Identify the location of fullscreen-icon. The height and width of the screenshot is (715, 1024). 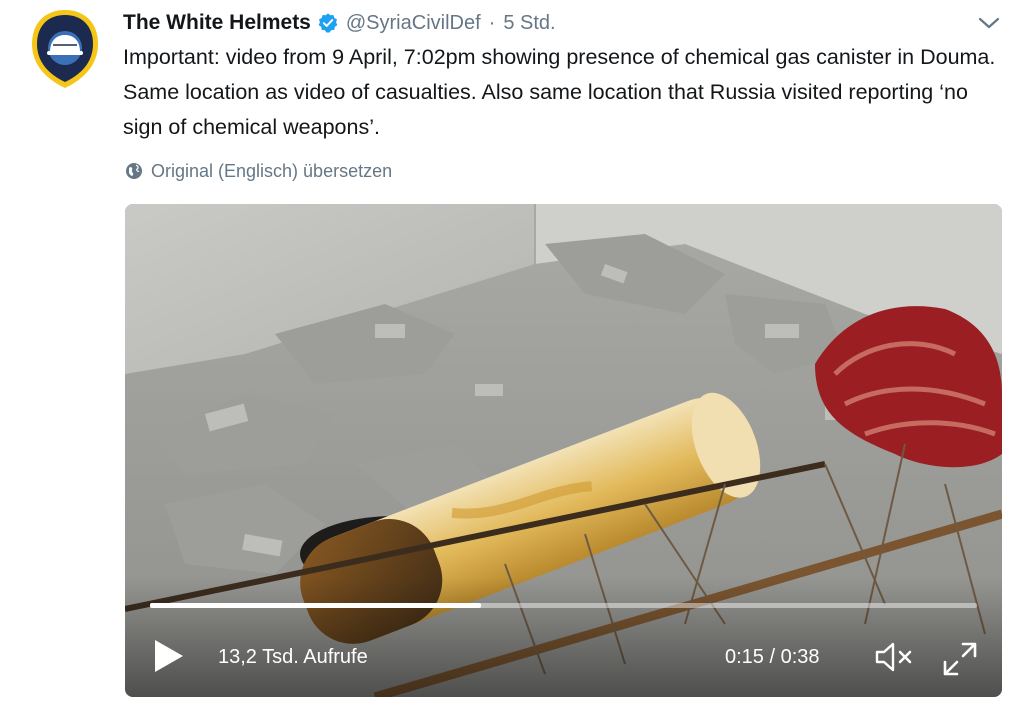
(960, 659).